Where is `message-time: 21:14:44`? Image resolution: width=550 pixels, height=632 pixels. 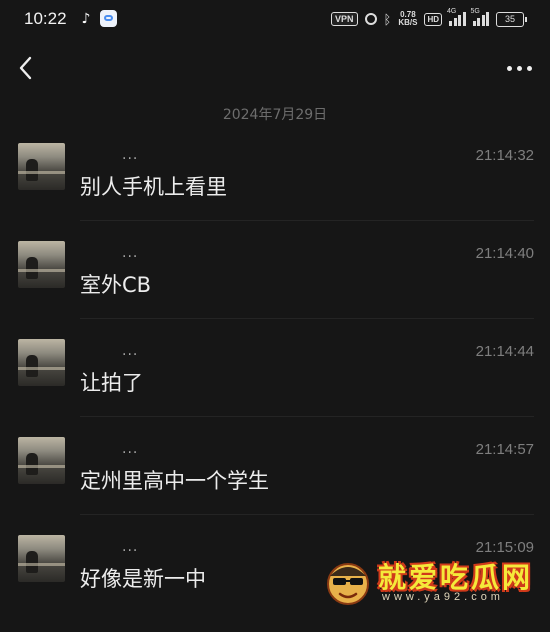 message-time: 21:14:44 is located at coordinates (504, 351).